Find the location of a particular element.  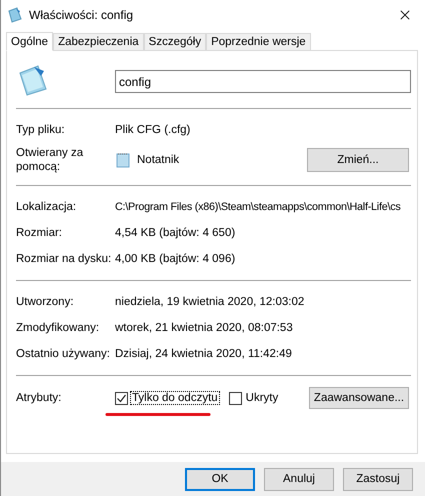

notepad-icon is located at coordinates (123, 160).